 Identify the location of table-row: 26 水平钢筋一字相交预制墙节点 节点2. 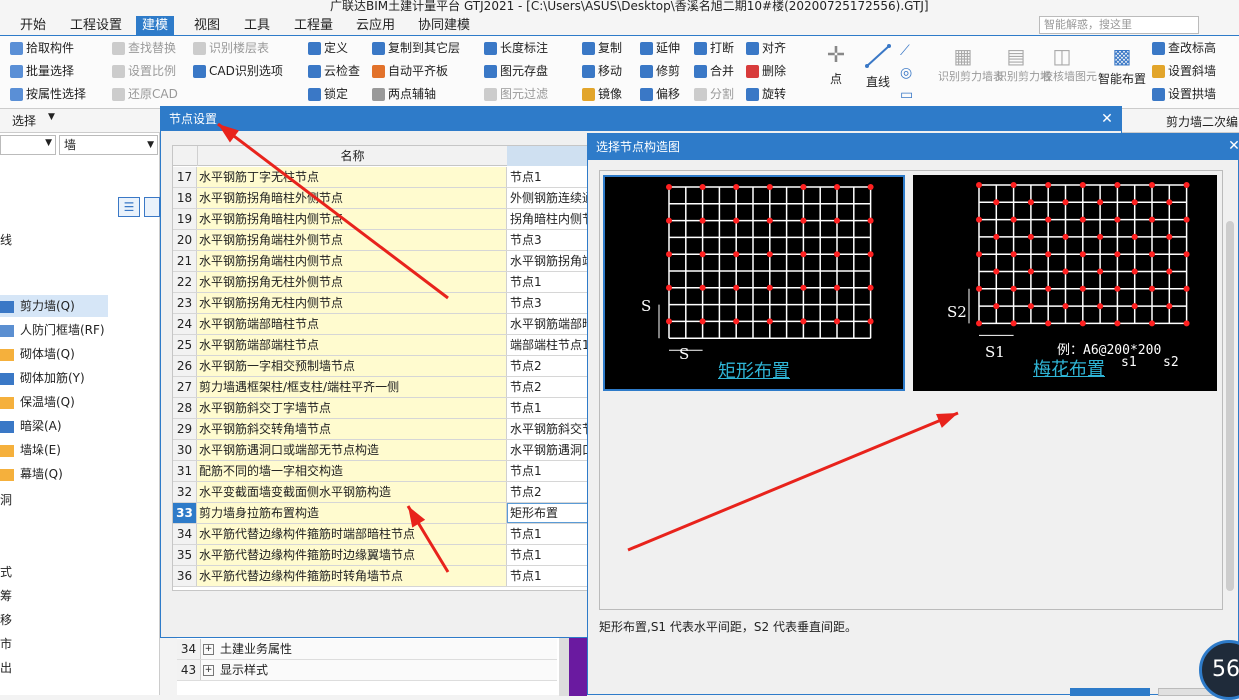
(382, 366).